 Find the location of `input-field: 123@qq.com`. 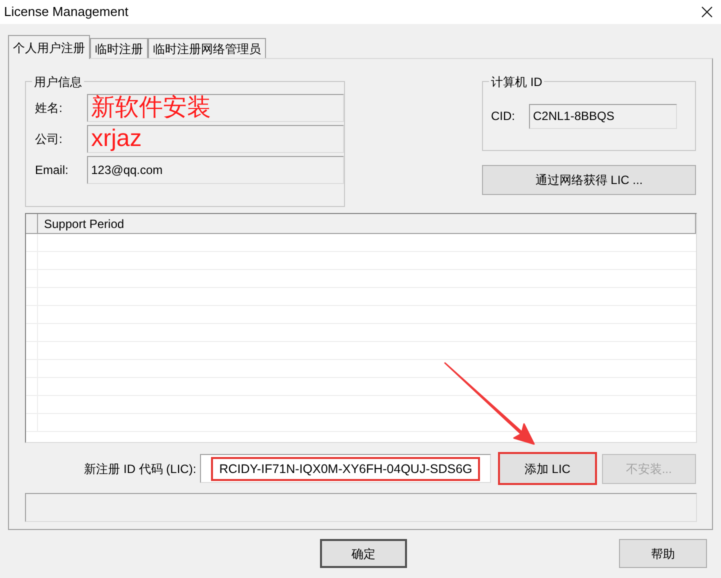

input-field: 123@qq.com is located at coordinates (215, 170).